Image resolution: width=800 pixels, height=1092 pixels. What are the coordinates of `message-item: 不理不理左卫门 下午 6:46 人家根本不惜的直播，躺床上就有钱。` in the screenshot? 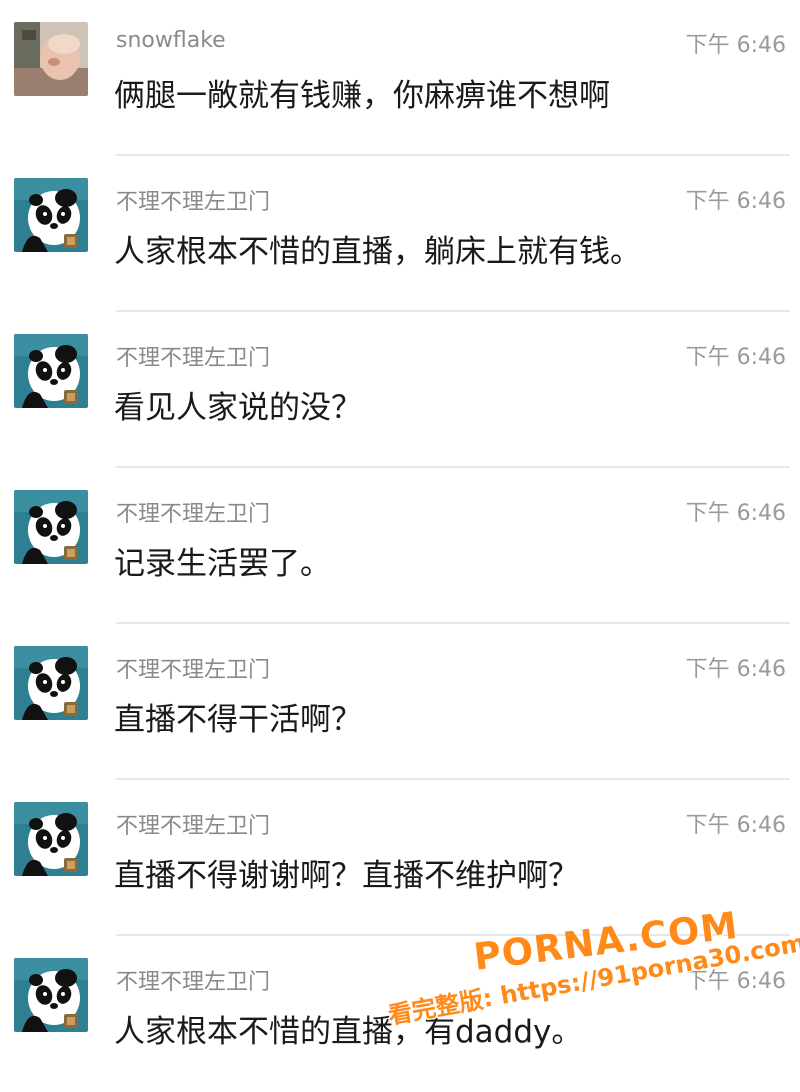 It's located at (400, 234).